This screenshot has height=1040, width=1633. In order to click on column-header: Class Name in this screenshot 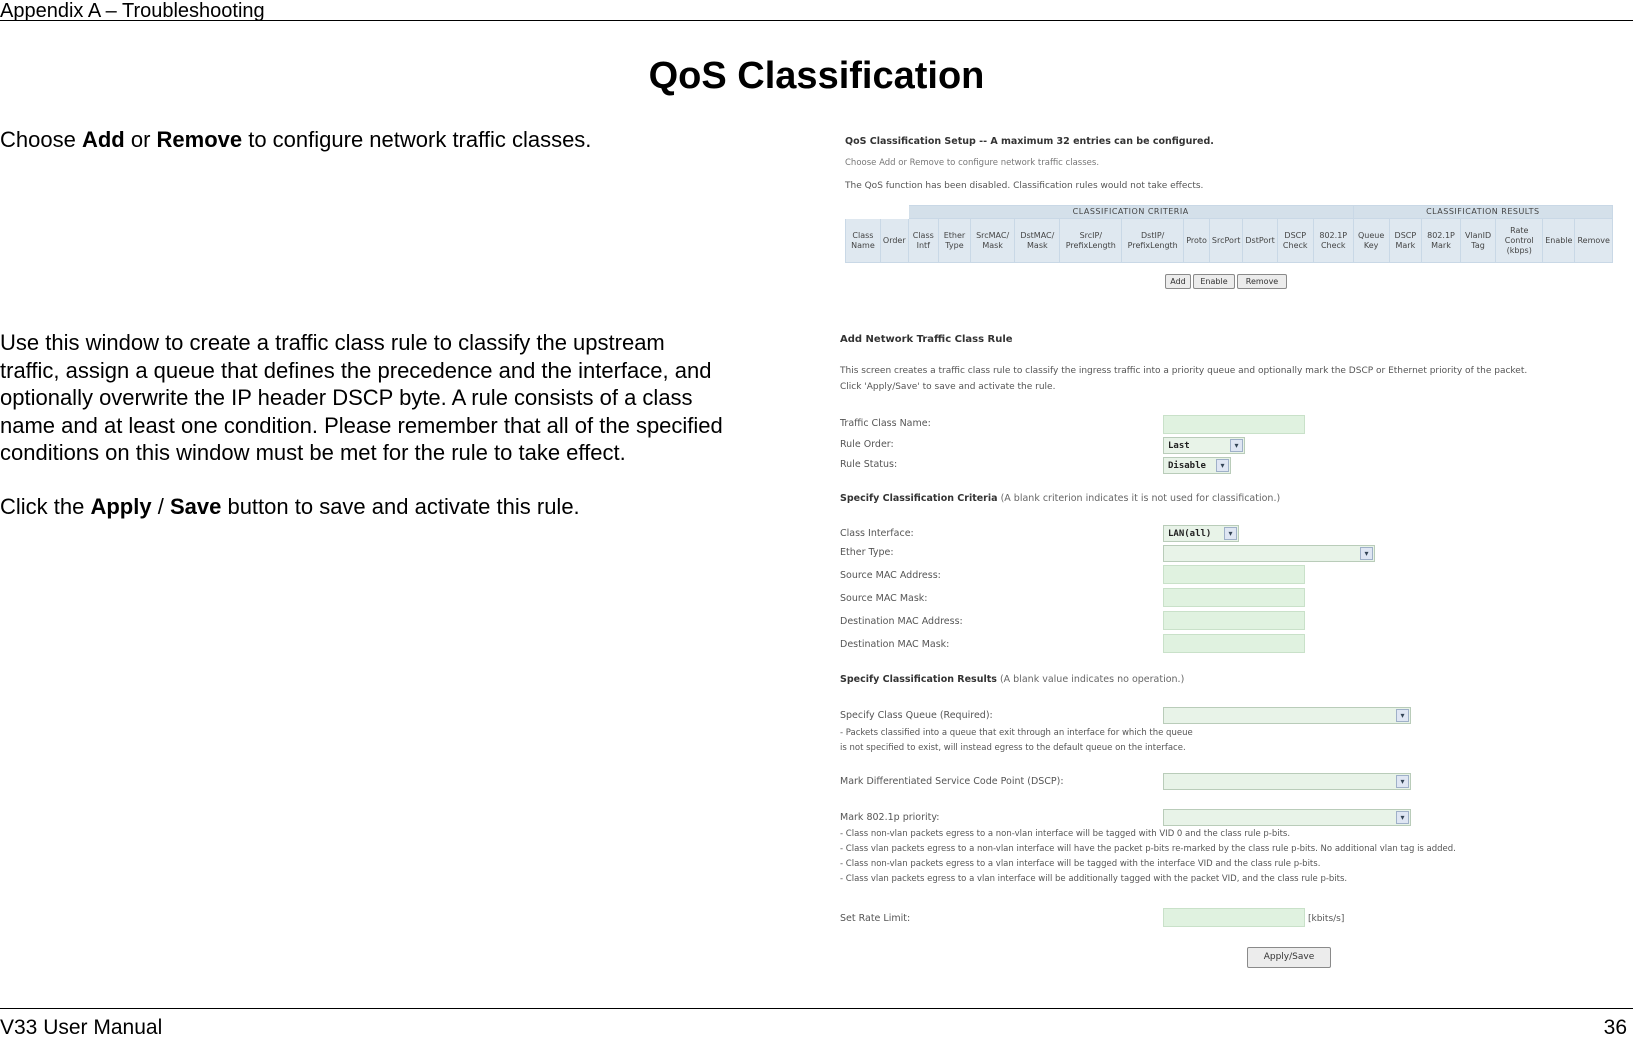, I will do `click(863, 240)`.